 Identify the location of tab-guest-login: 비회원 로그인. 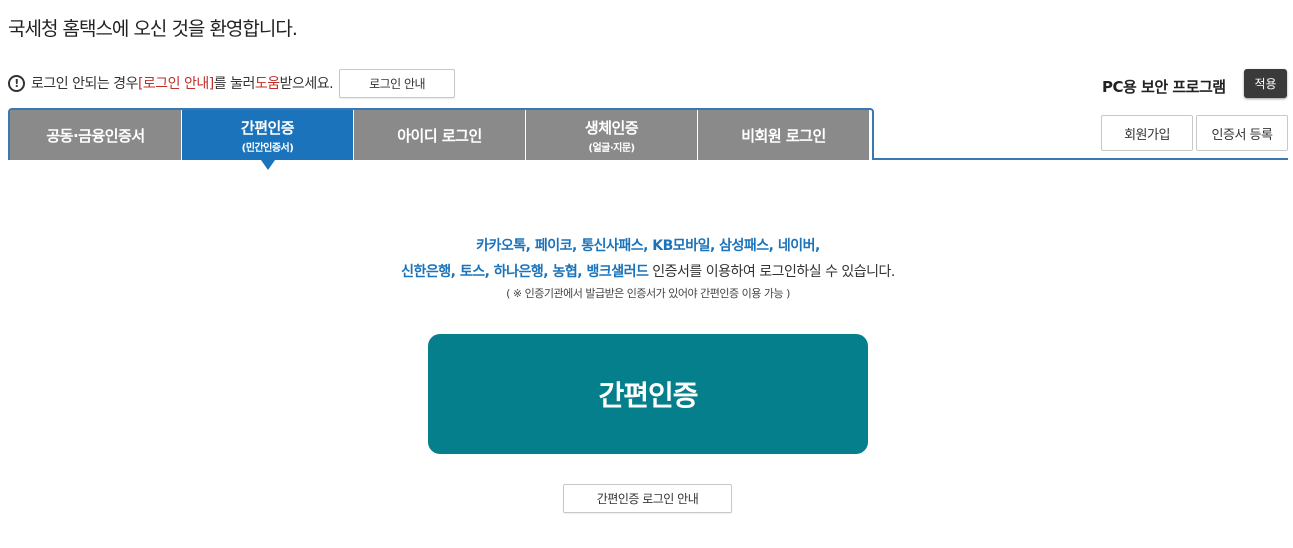
(783, 135).